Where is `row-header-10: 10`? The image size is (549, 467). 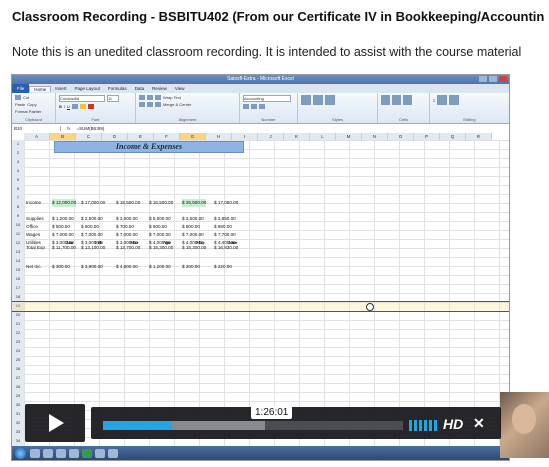
row-header-10: 10 is located at coordinates (18, 224).